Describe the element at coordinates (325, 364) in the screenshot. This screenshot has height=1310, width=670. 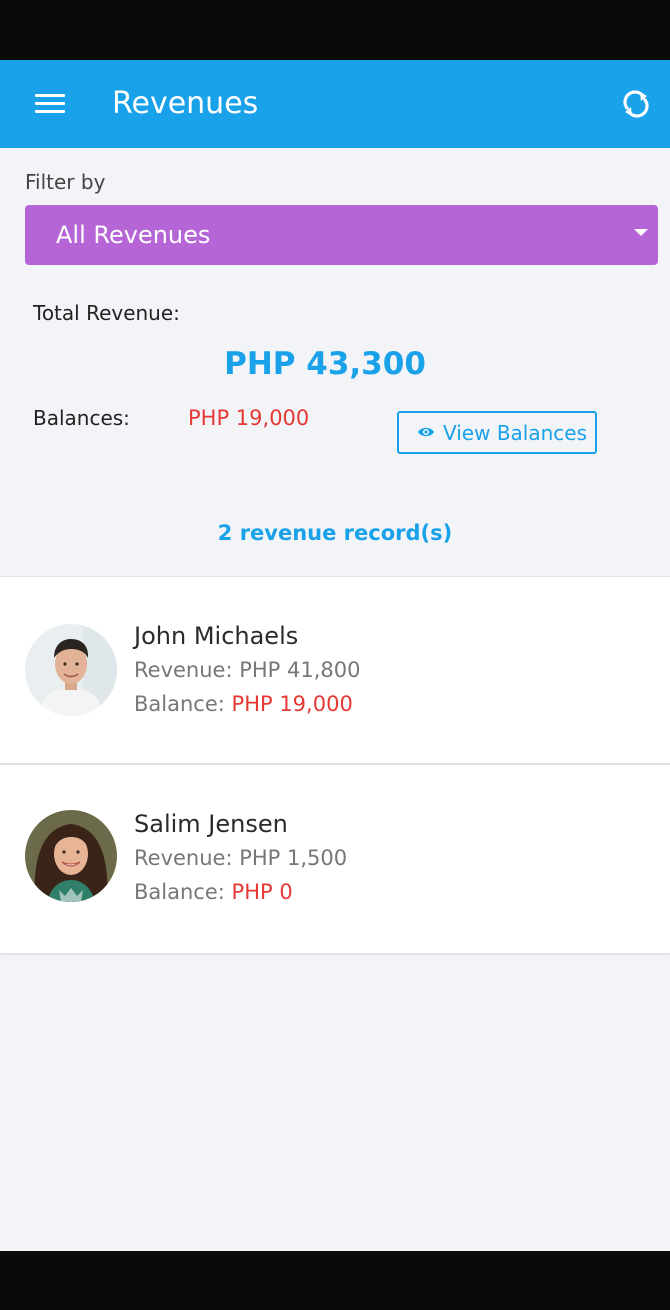
I see `total-revenue-value: PHP 43,300` at that location.